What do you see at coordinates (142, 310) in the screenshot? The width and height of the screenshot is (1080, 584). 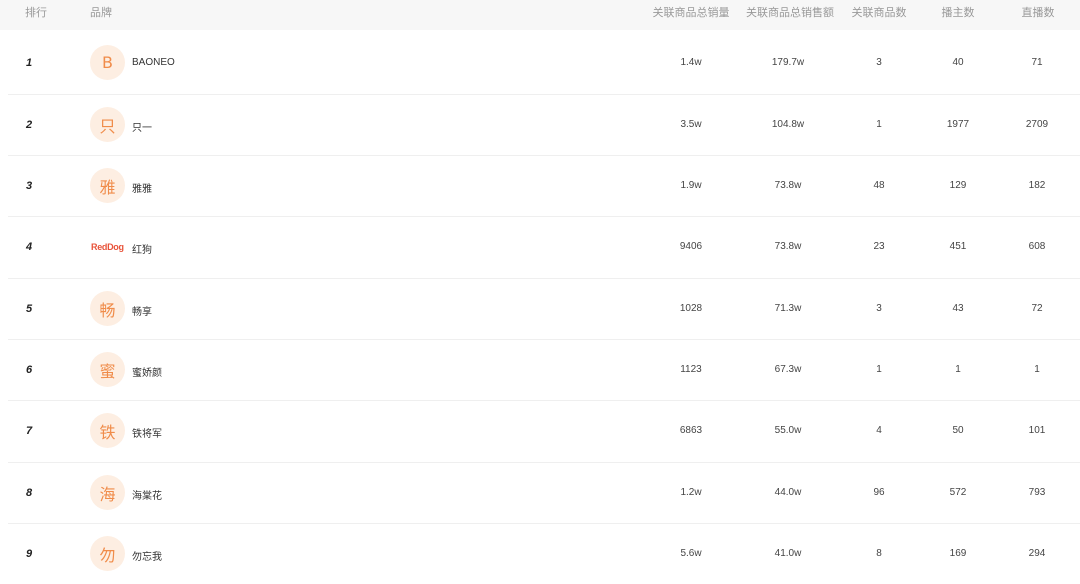 I see `brand-name: 畅享` at bounding box center [142, 310].